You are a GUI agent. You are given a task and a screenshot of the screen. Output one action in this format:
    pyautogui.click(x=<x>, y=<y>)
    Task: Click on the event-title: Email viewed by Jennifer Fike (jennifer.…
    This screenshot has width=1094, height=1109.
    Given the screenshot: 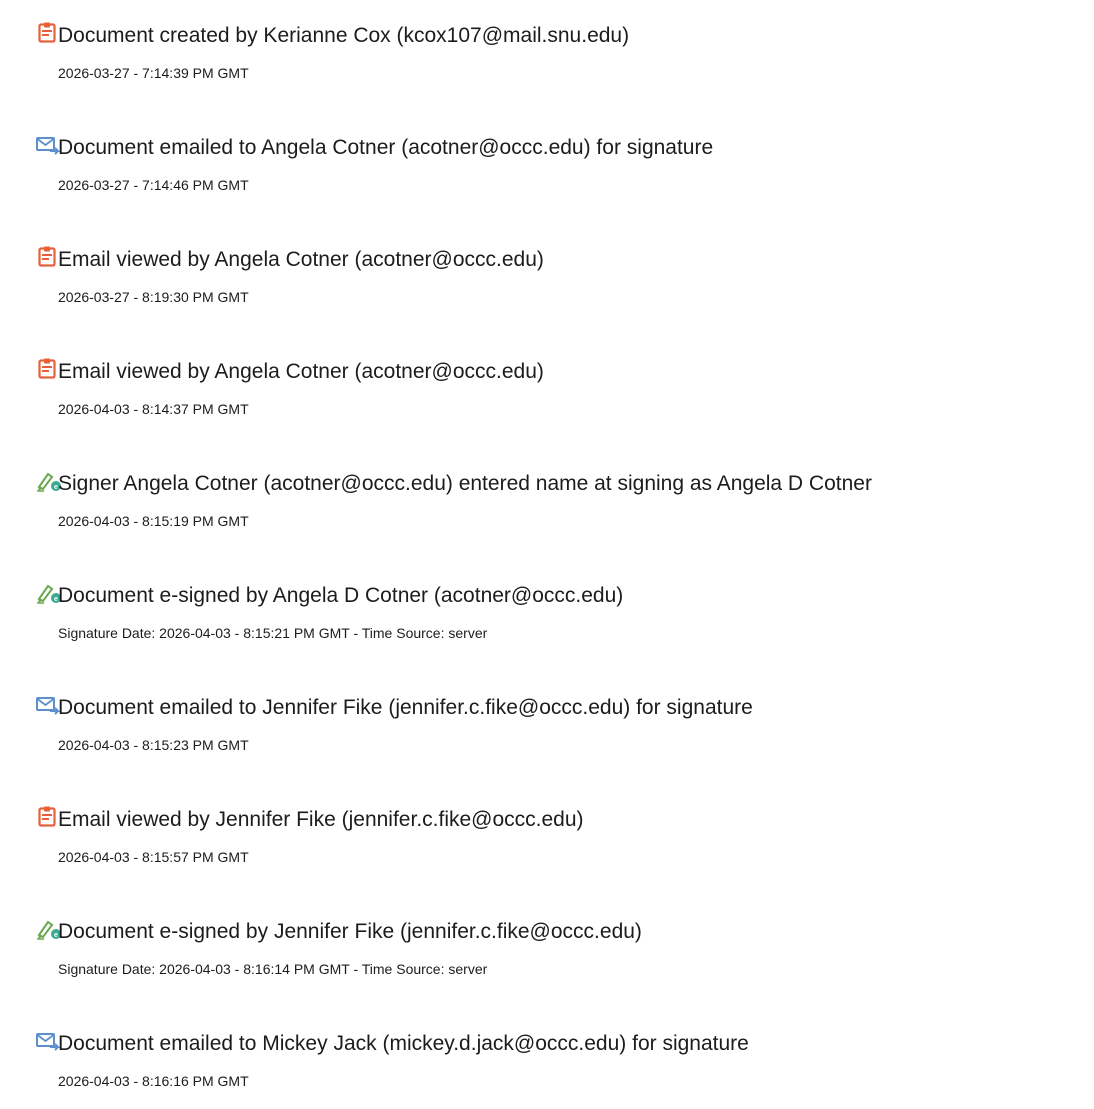 What is the action you would take?
    pyautogui.click(x=321, y=819)
    